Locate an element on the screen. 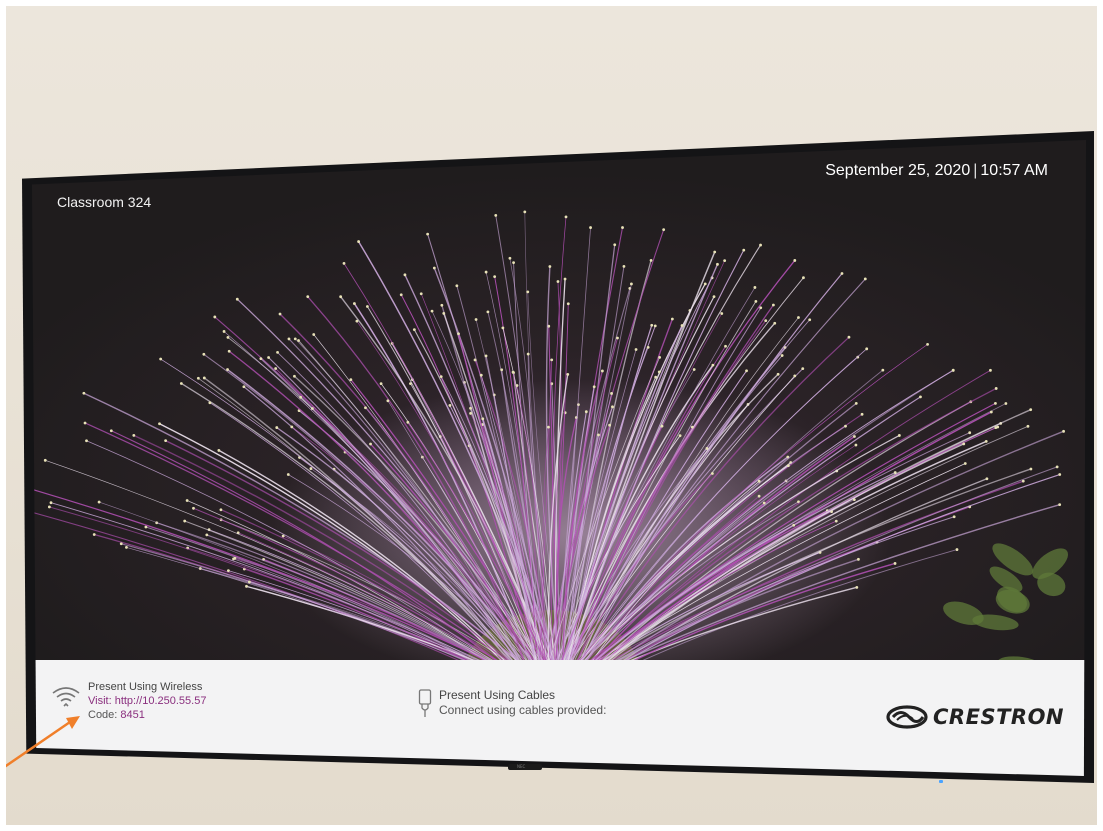 The width and height of the screenshot is (1103, 831). cables-subtitle: Connect using cables provided: is located at coordinates (523, 710).